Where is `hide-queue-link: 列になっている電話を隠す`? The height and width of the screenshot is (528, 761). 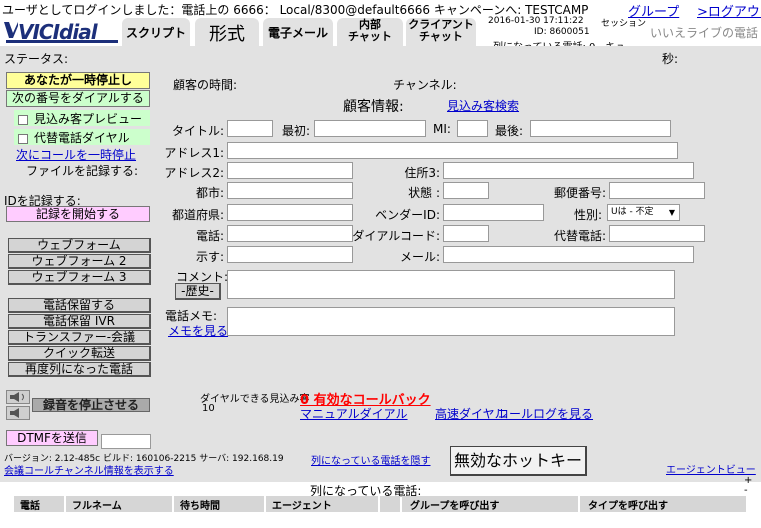 hide-queue-link: 列になっている電話を隠す is located at coordinates (371, 459).